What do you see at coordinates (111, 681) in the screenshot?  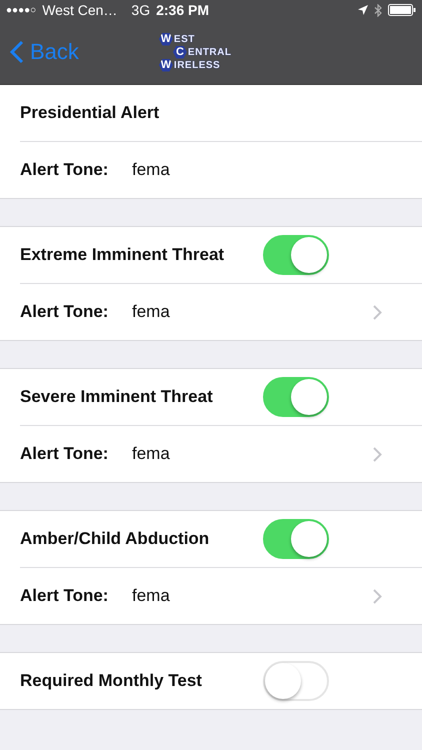 I see `alert-type-label: Required Monthly Test` at bounding box center [111, 681].